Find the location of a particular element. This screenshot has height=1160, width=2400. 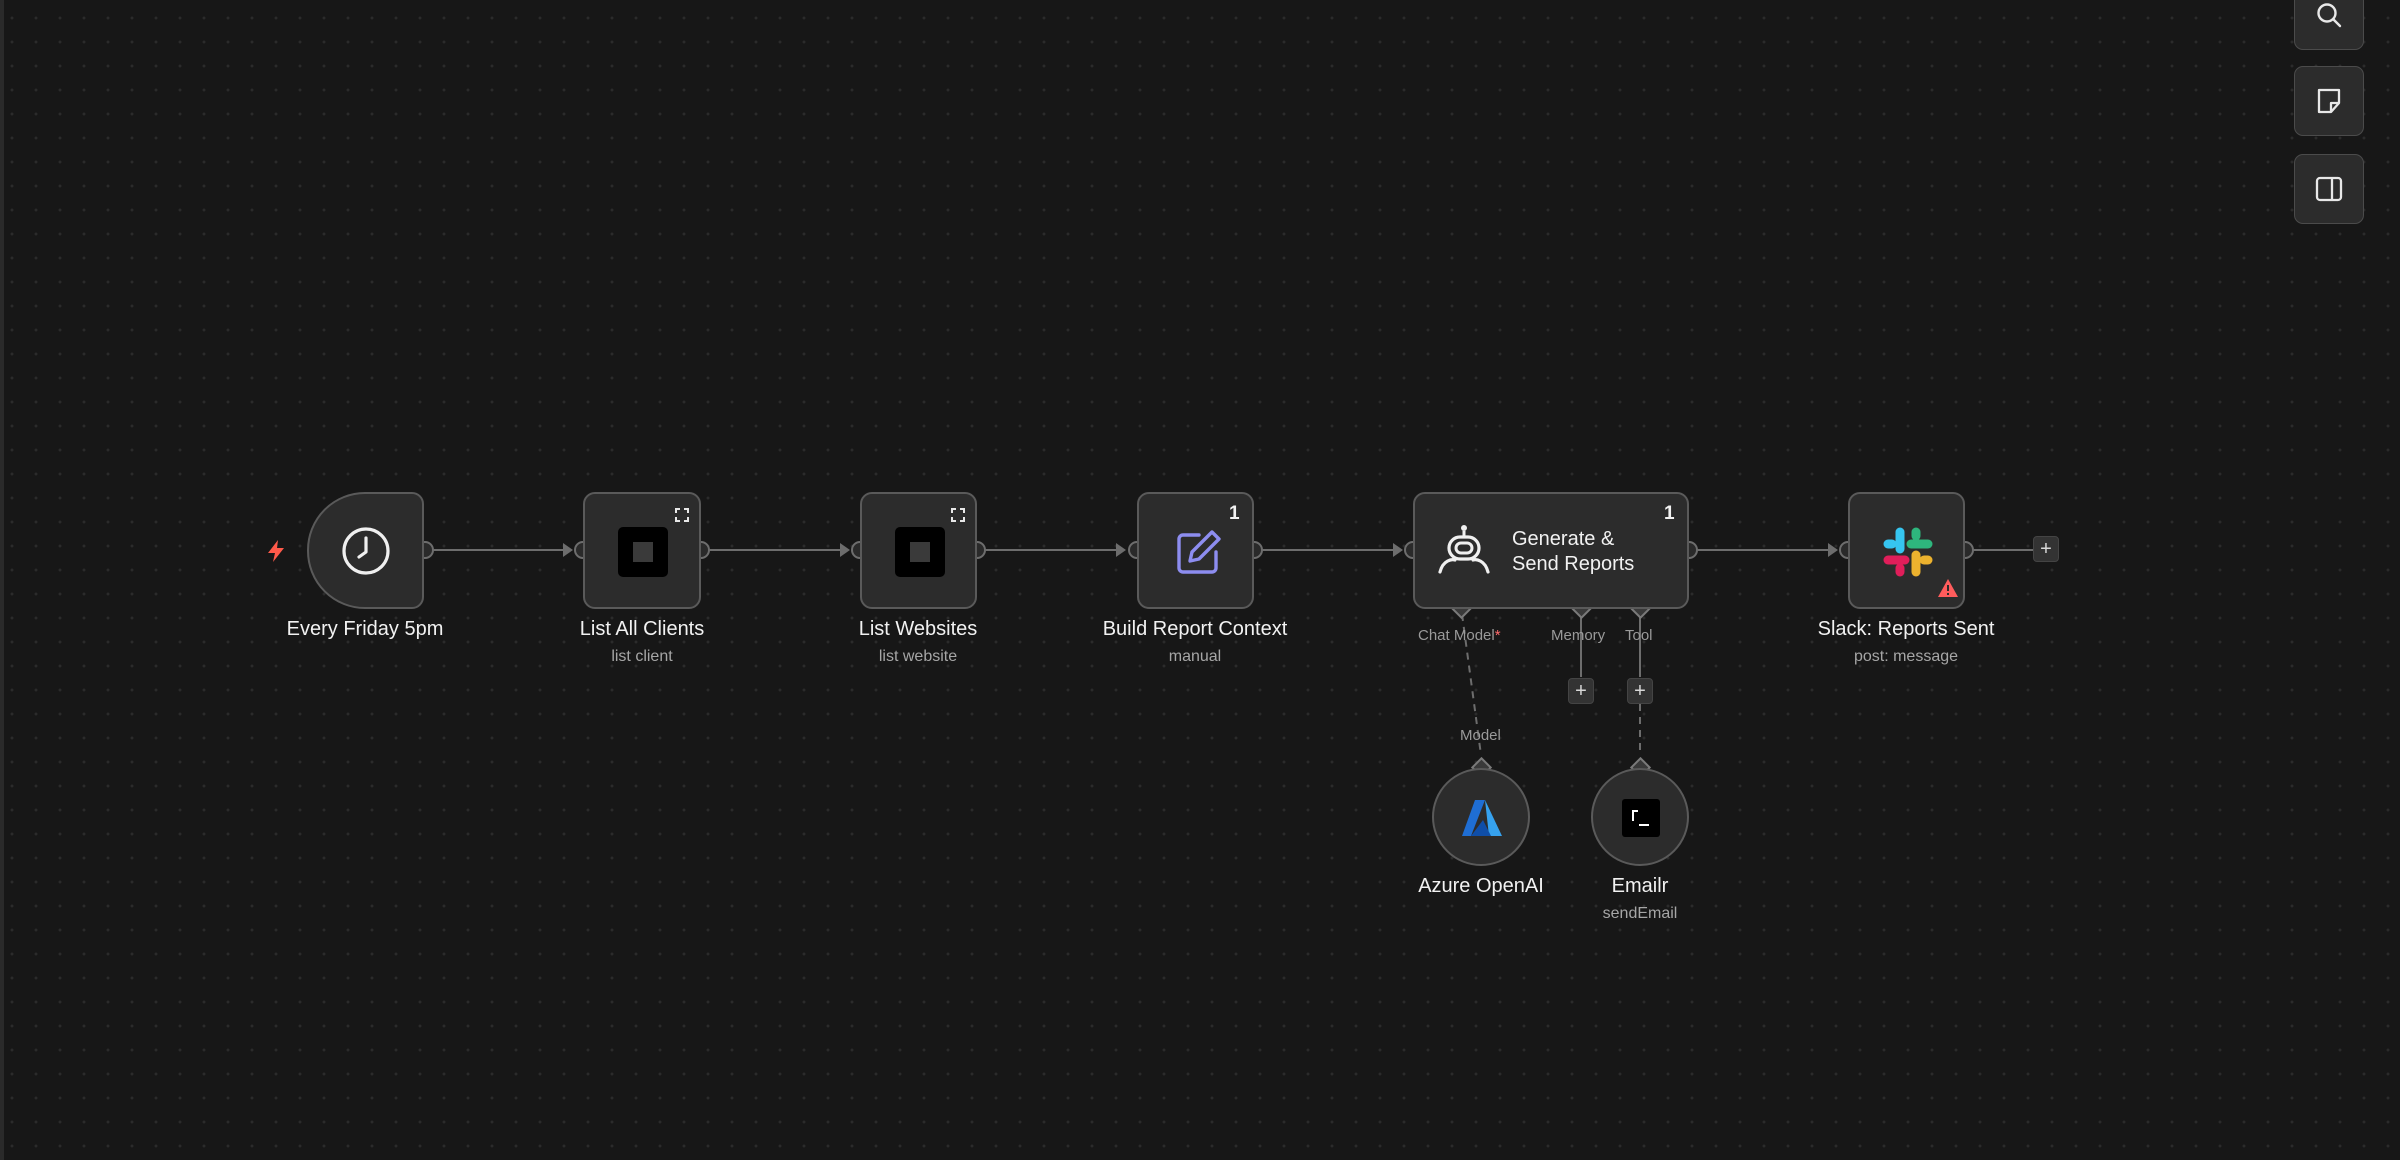

azure-icon is located at coordinates (1482, 818).